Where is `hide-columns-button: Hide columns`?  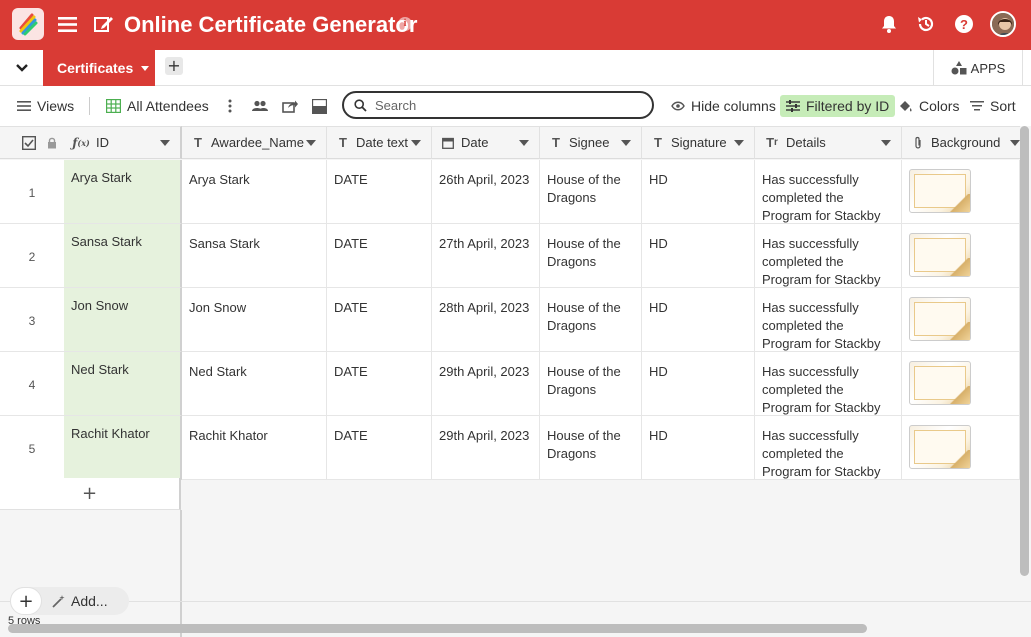
hide-columns-button: Hide columns is located at coordinates (723, 106).